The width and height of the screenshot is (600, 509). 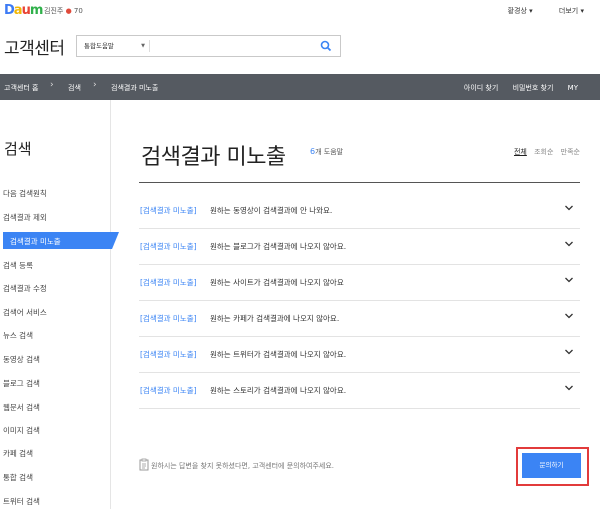 What do you see at coordinates (18, 477) in the screenshot?
I see `sidebar-item-integrated: 통합 검색` at bounding box center [18, 477].